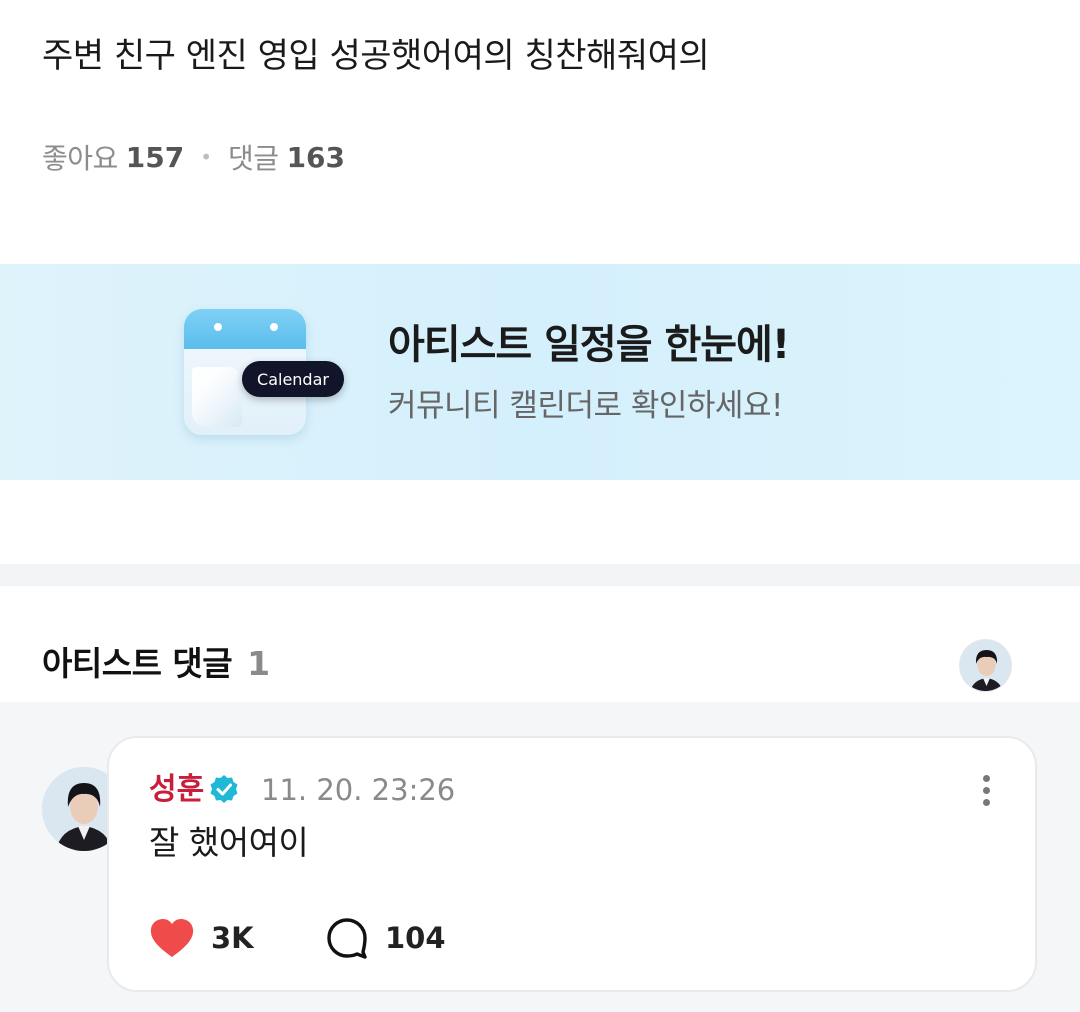 The width and height of the screenshot is (1080, 1012). I want to click on artist-comments-heading: 아티스트 댓글 1, so click(156, 664).